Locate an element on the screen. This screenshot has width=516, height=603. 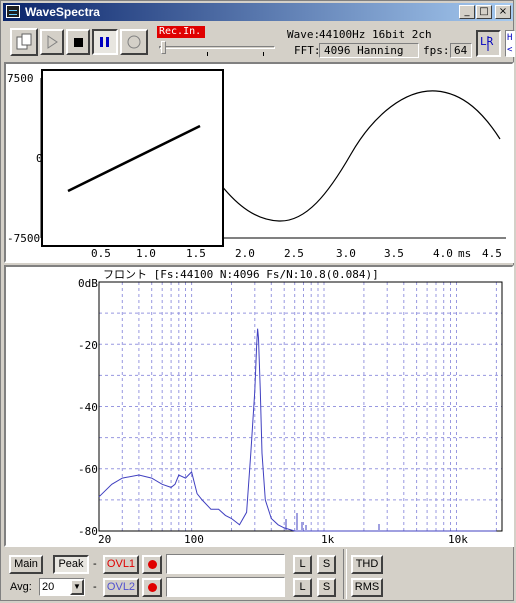
ovl2-load-button: L is located at coordinates (302, 587).